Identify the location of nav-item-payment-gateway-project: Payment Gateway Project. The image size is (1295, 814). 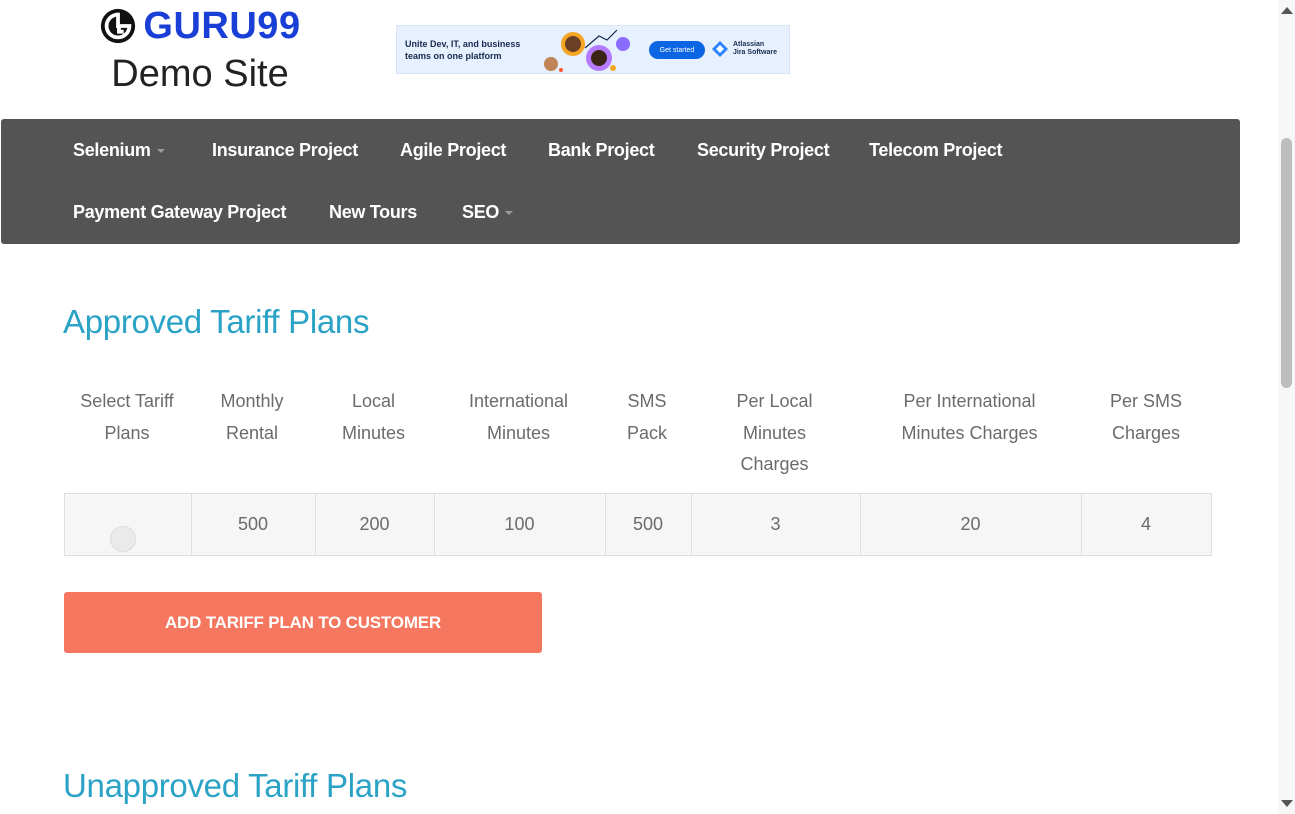
(180, 212).